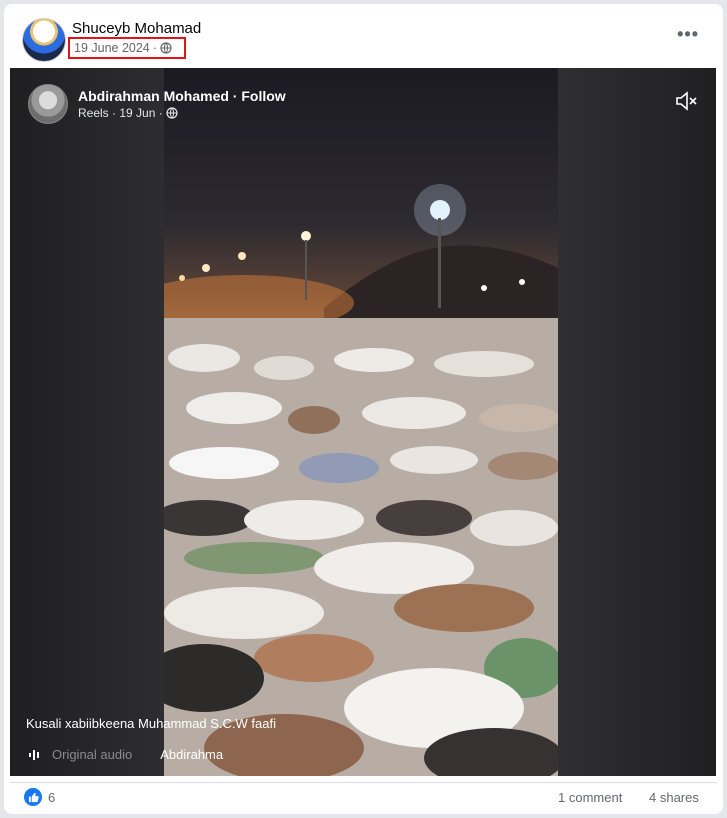 This screenshot has width=727, height=818. Describe the element at coordinates (151, 723) in the screenshot. I see `reel-caption: Kusali xabiibkeena Muhammad S.C.W faafi` at that location.